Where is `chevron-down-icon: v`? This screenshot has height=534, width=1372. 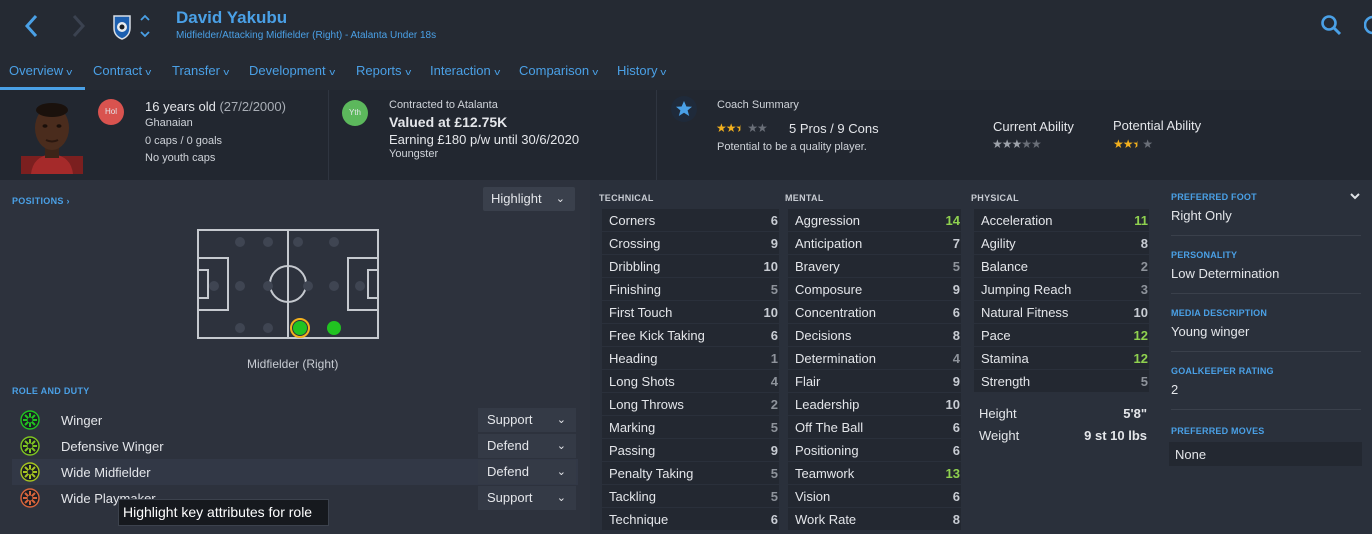 chevron-down-icon: v is located at coordinates (407, 72).